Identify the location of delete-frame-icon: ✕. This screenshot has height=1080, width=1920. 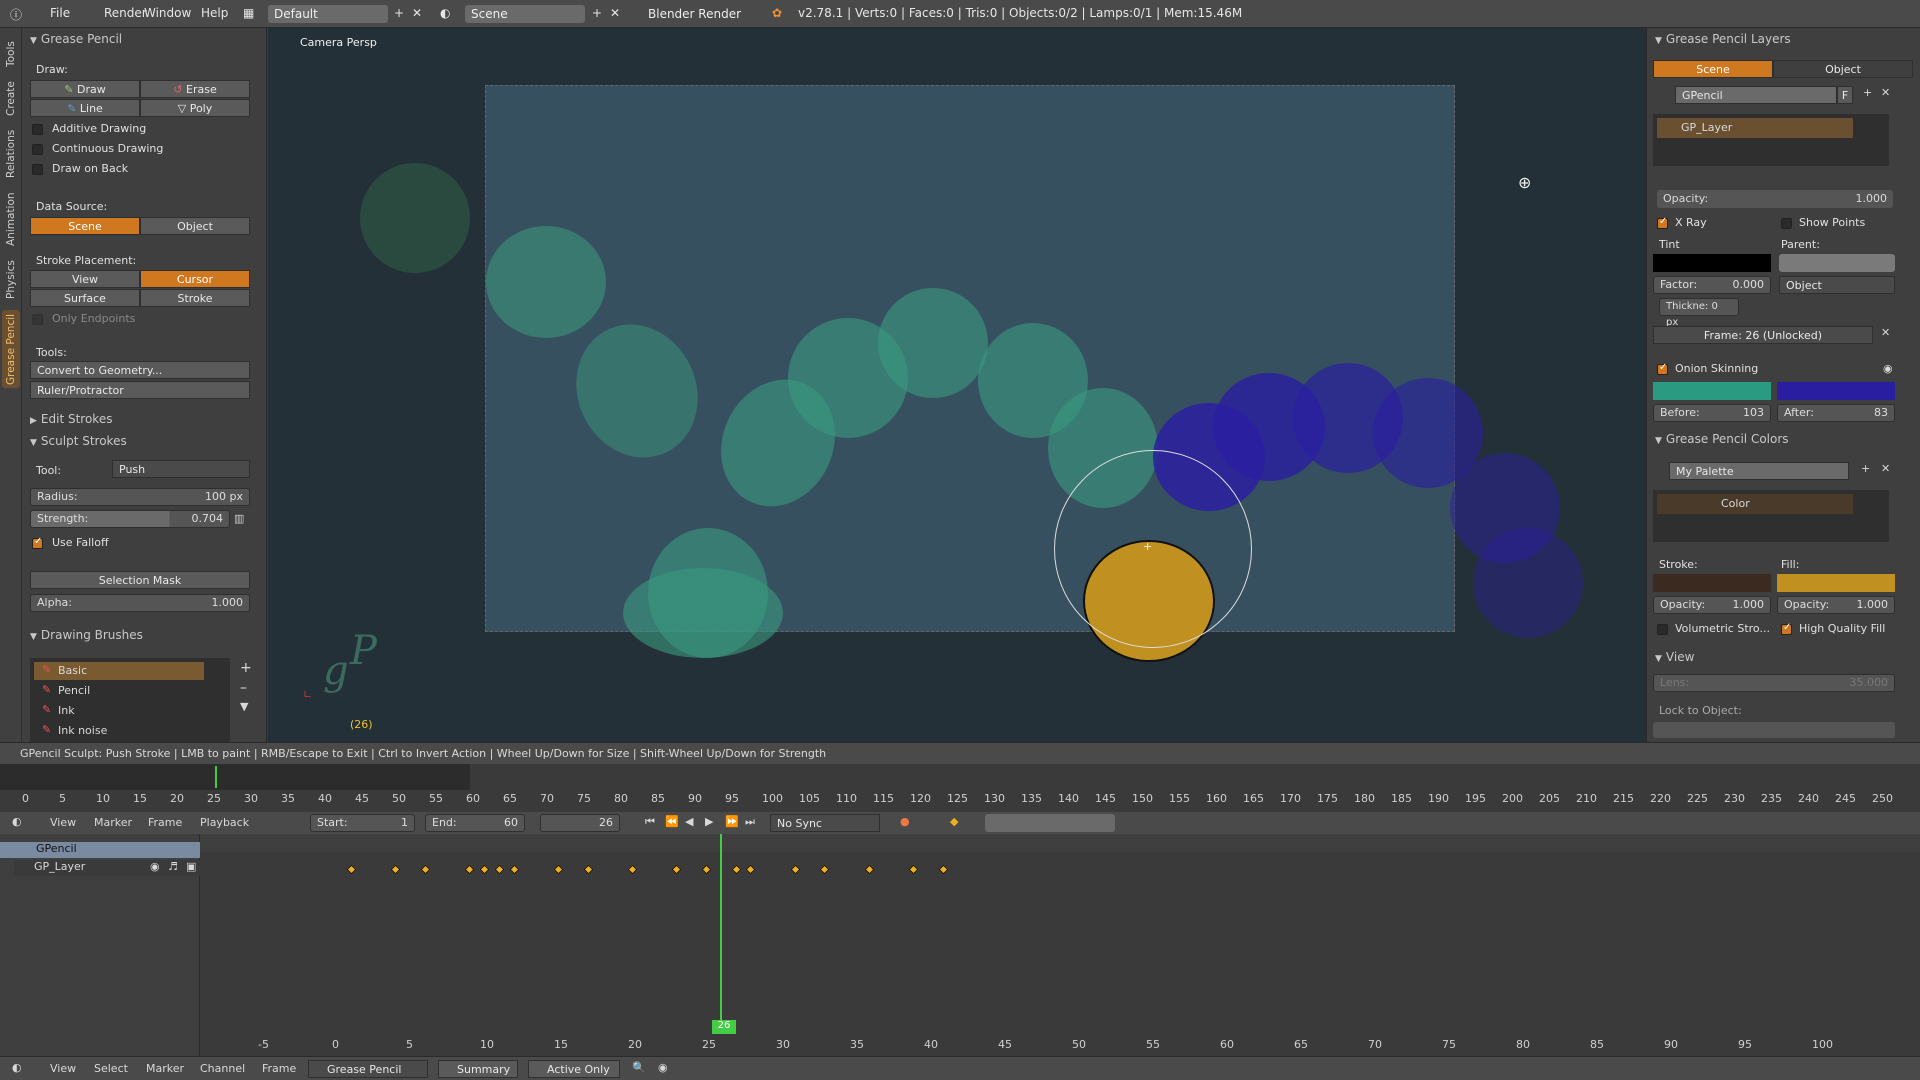
(1885, 332).